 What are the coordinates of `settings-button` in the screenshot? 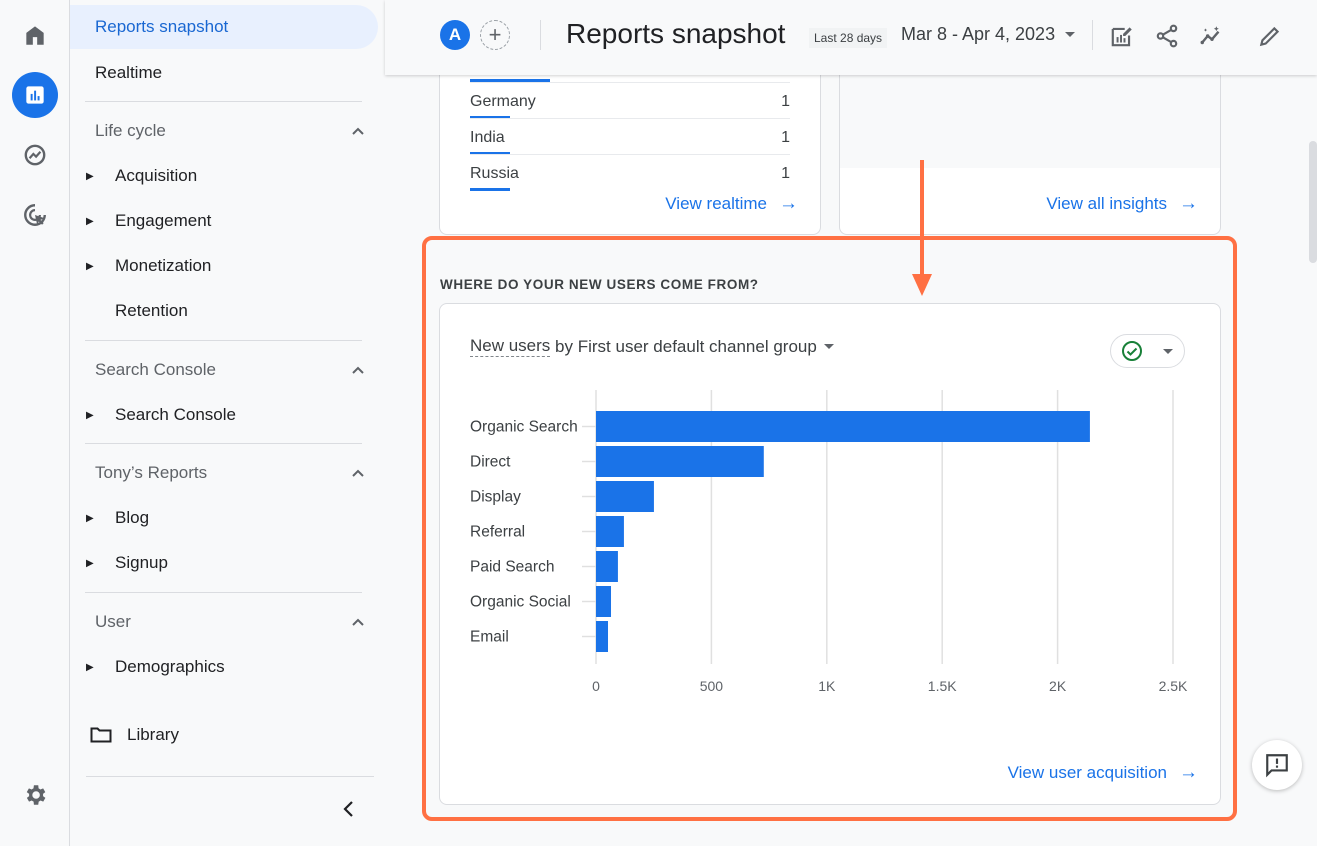 It's located at (35, 795).